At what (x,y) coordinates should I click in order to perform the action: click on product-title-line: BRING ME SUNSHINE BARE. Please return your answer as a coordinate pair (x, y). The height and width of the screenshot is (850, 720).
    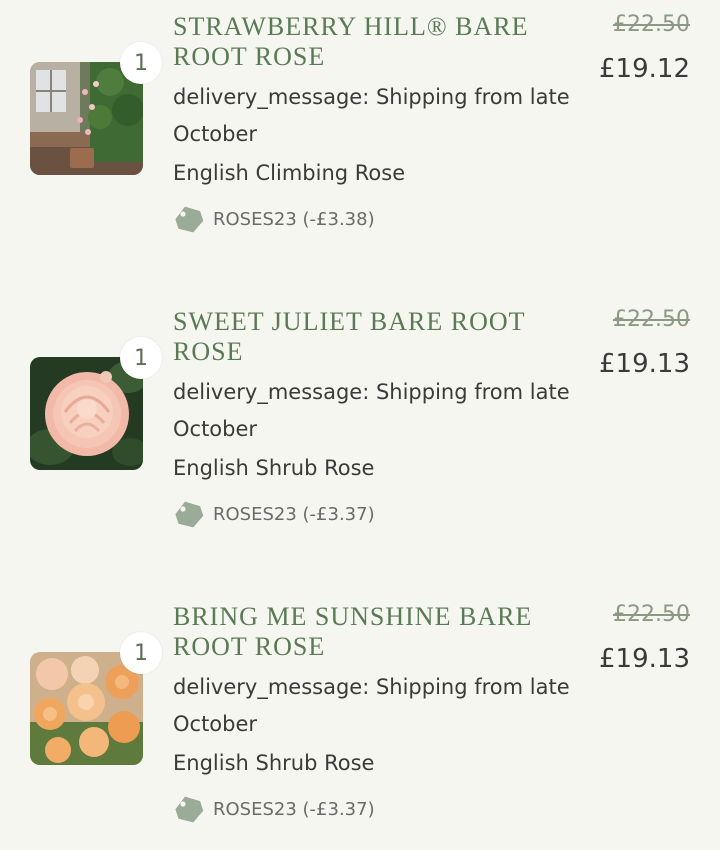
    Looking at the image, I should click on (353, 616).